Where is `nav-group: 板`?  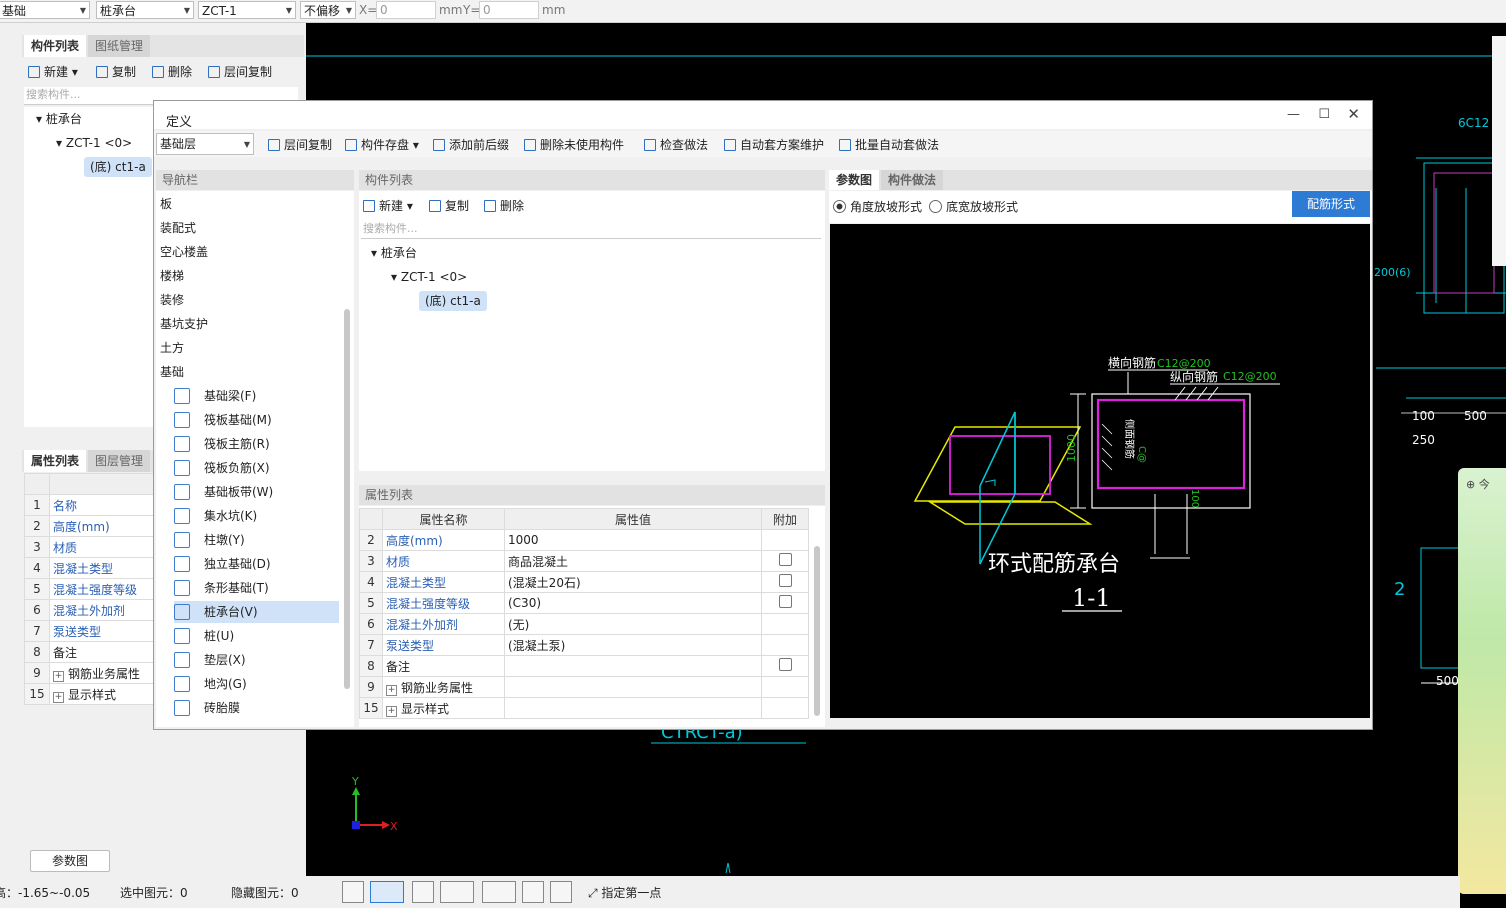
nav-group: 板 is located at coordinates (166, 204).